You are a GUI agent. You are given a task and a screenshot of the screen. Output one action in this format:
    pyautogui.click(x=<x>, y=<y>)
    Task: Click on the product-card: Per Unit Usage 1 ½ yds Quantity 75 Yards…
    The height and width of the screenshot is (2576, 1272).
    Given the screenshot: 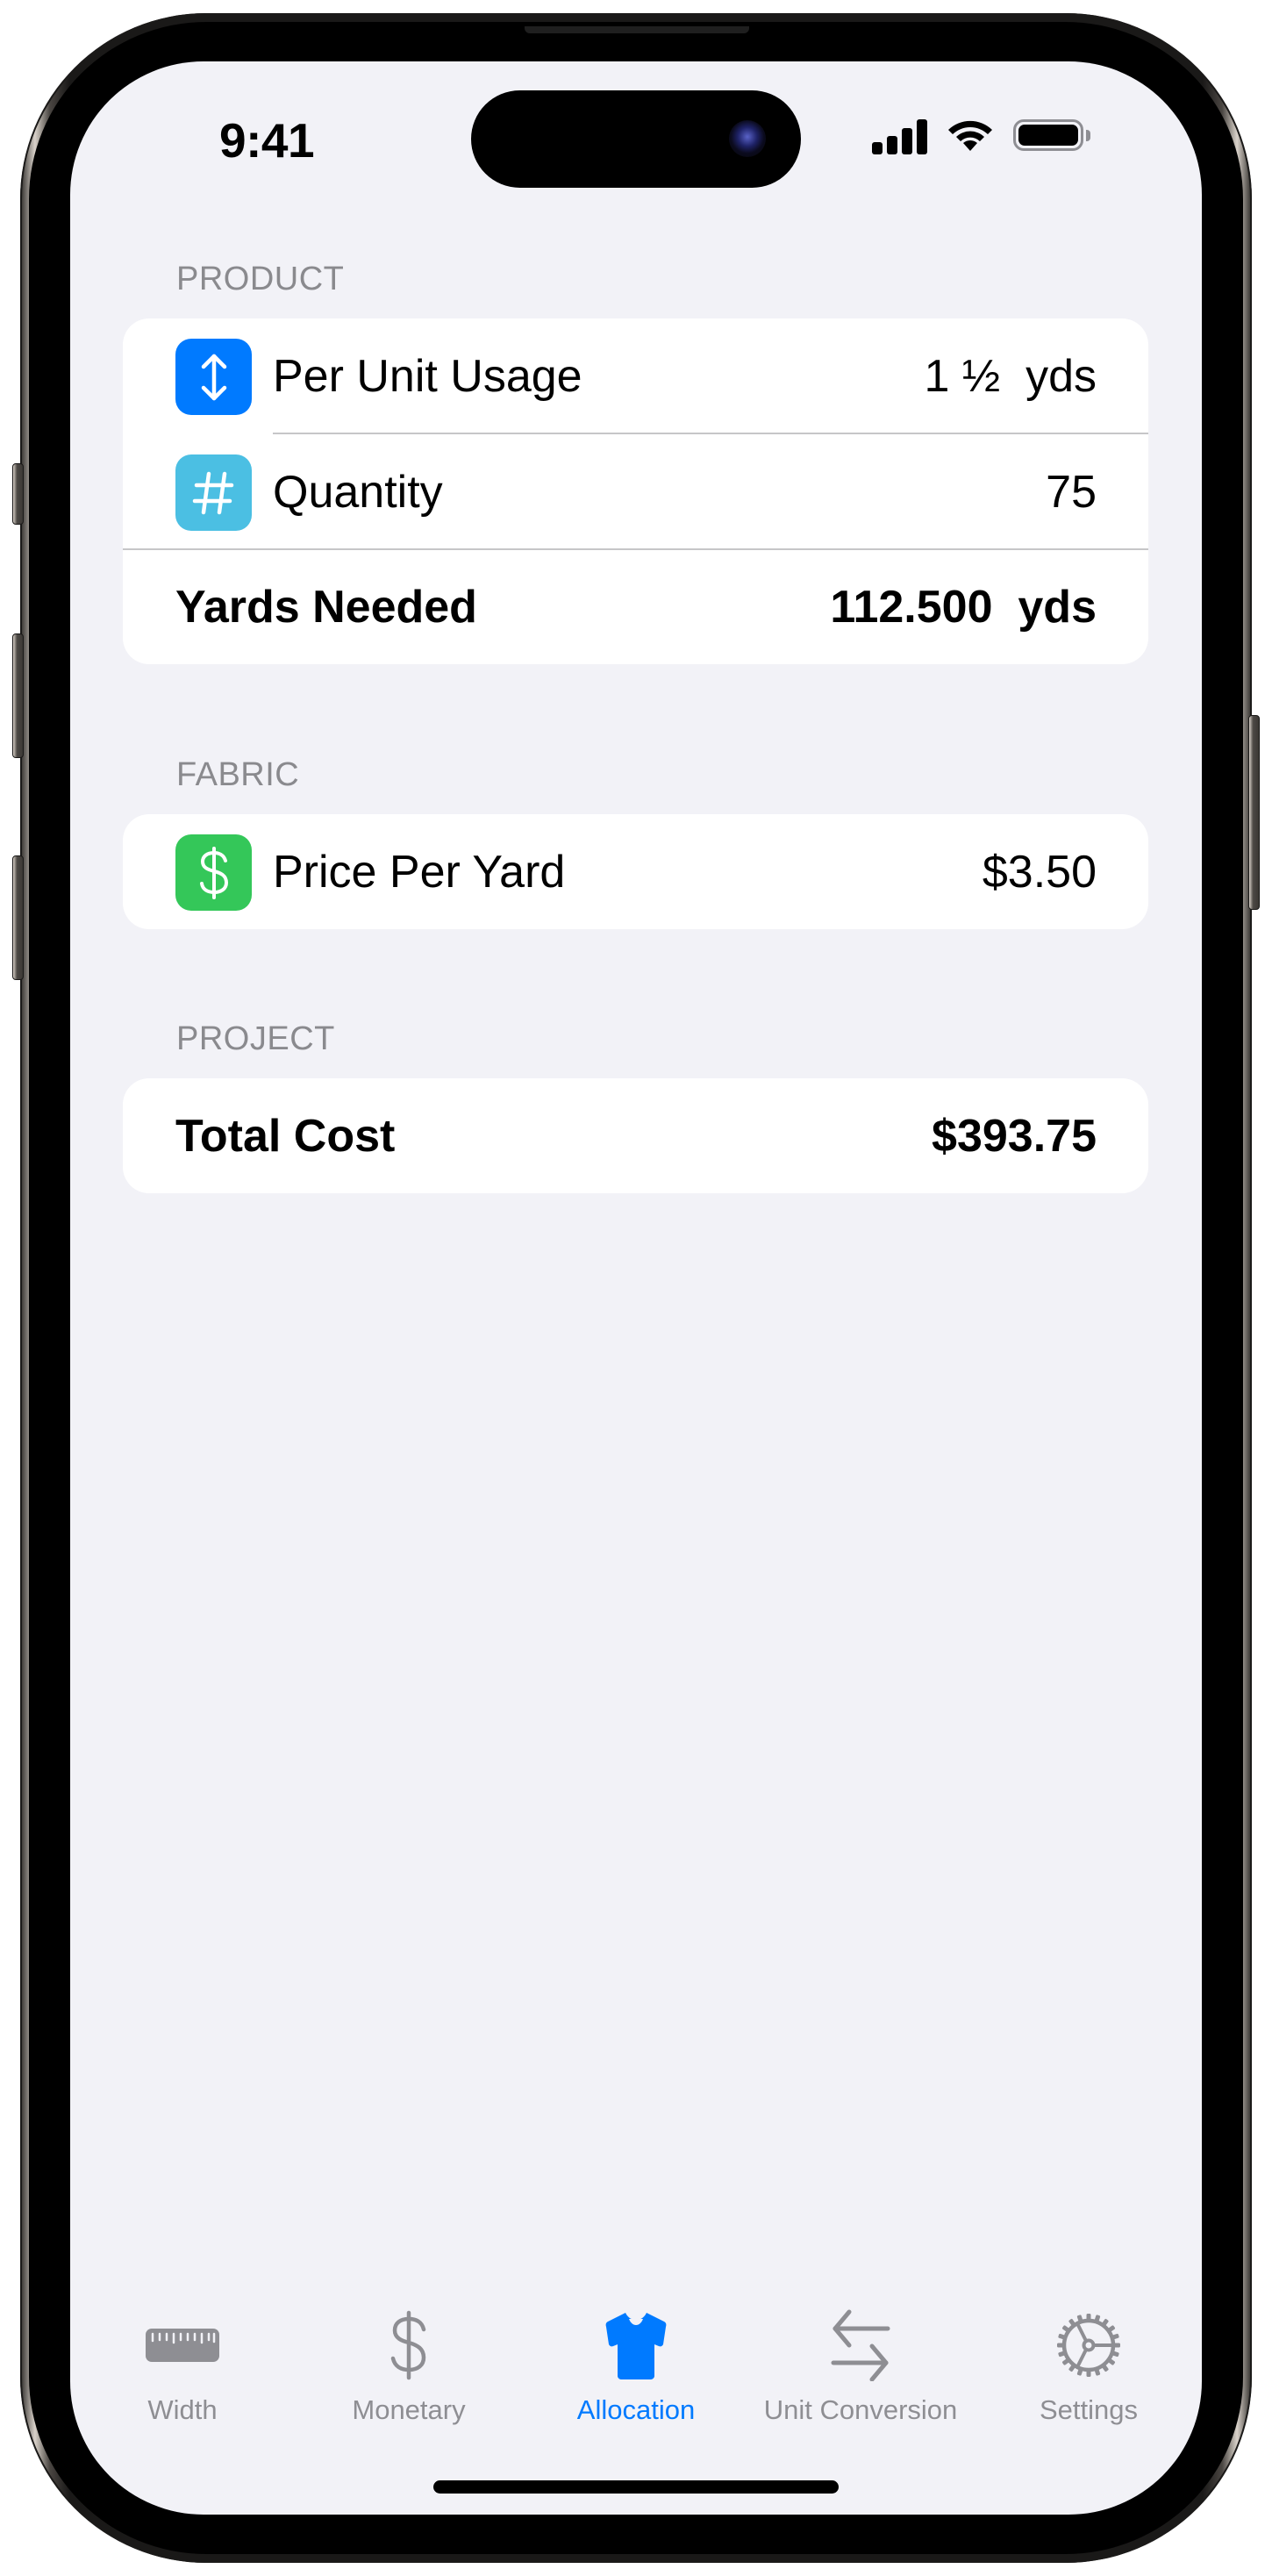 What is the action you would take?
    pyautogui.click(x=635, y=491)
    